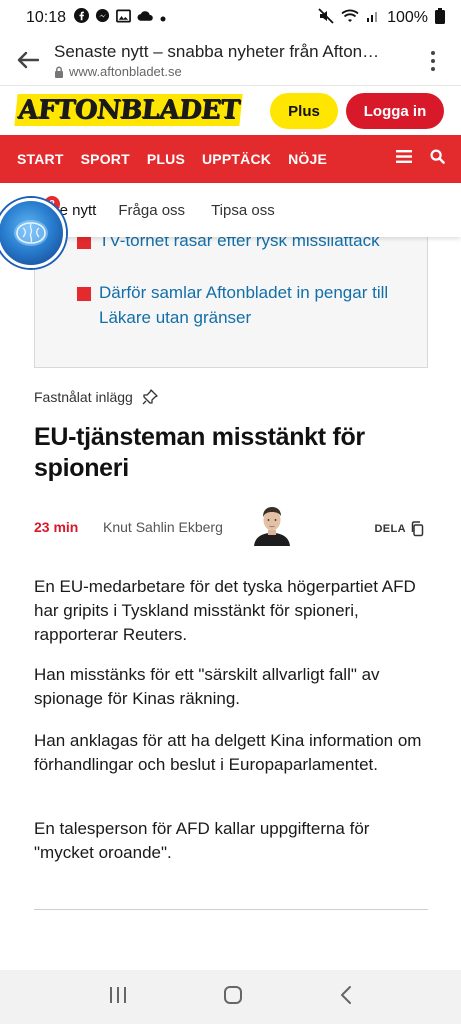 The width and height of the screenshot is (461, 1024). What do you see at coordinates (350, 18) in the screenshot?
I see `wifi-icon` at bounding box center [350, 18].